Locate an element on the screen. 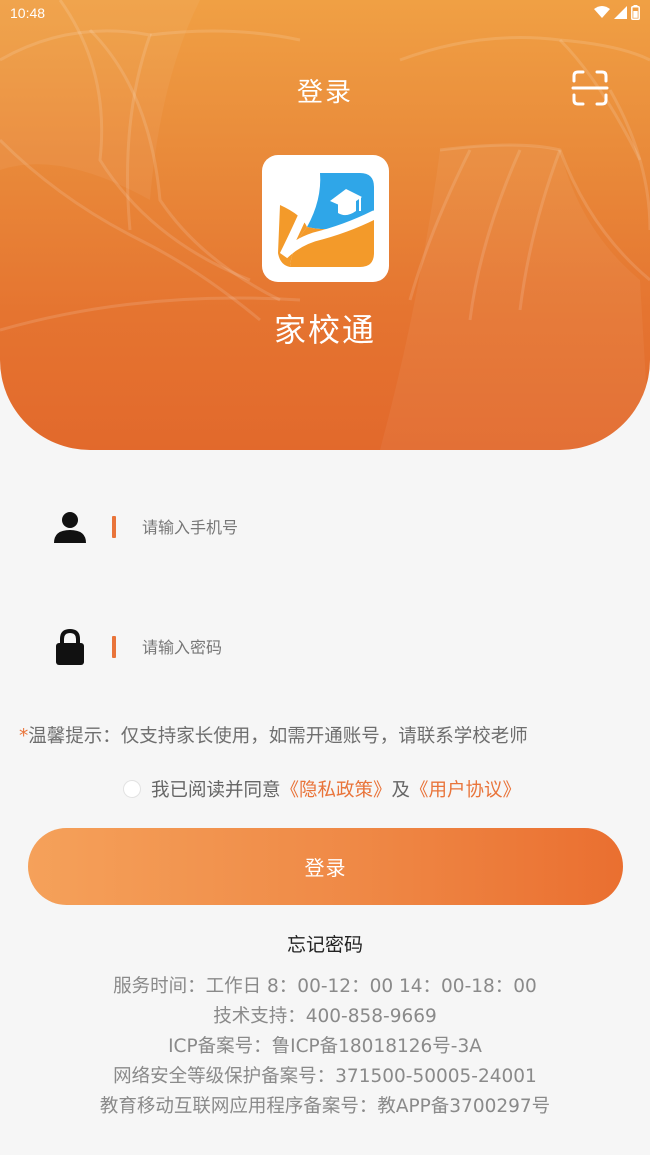 Image resolution: width=650 pixels, height=1155 pixels. app-logo is located at coordinates (325, 218).